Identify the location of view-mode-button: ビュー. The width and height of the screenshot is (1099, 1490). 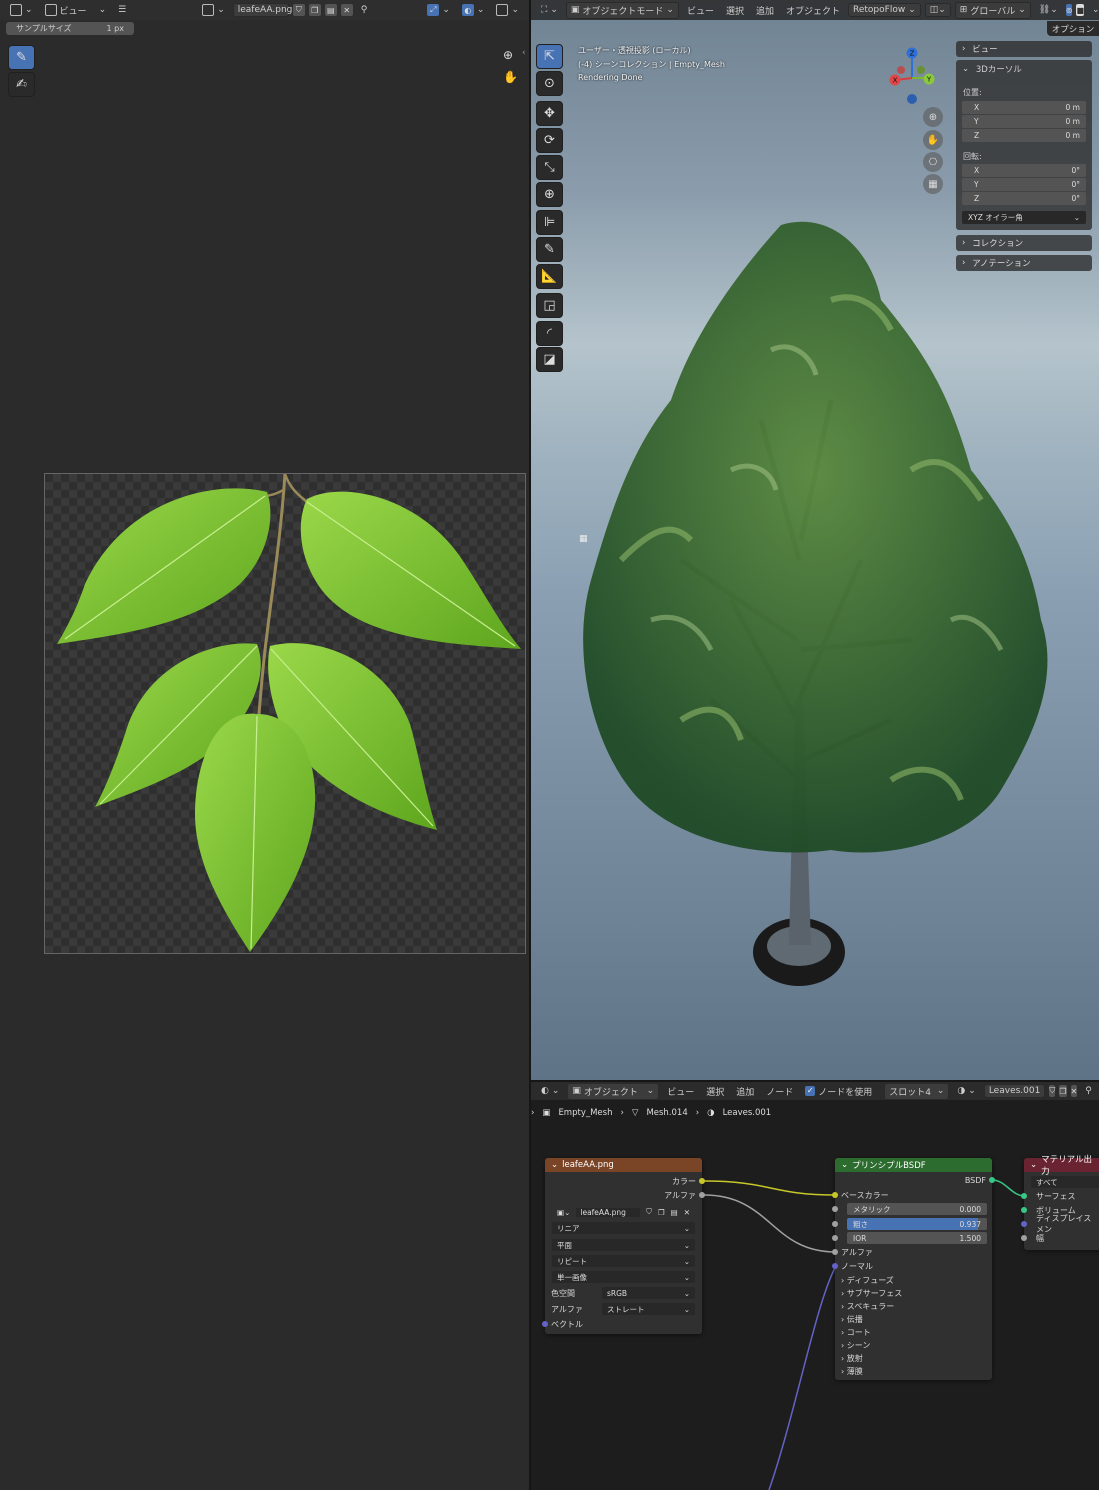
(66, 10).